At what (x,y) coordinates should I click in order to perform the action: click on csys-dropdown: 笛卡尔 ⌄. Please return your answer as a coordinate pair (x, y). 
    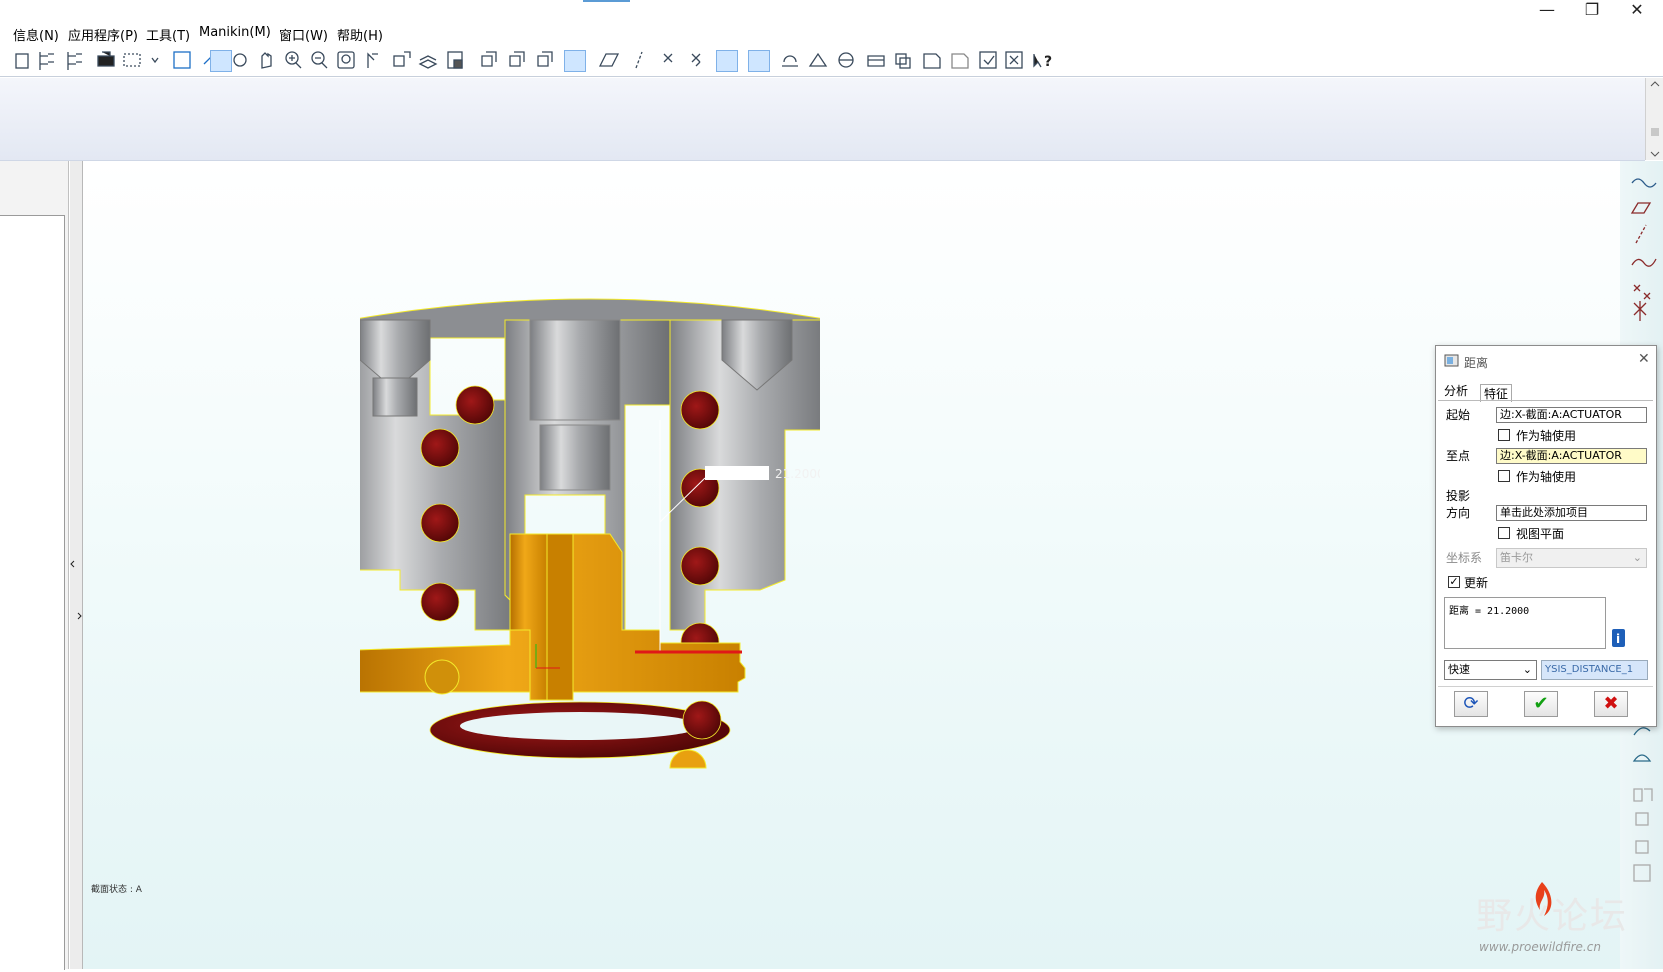
    Looking at the image, I should click on (1571, 558).